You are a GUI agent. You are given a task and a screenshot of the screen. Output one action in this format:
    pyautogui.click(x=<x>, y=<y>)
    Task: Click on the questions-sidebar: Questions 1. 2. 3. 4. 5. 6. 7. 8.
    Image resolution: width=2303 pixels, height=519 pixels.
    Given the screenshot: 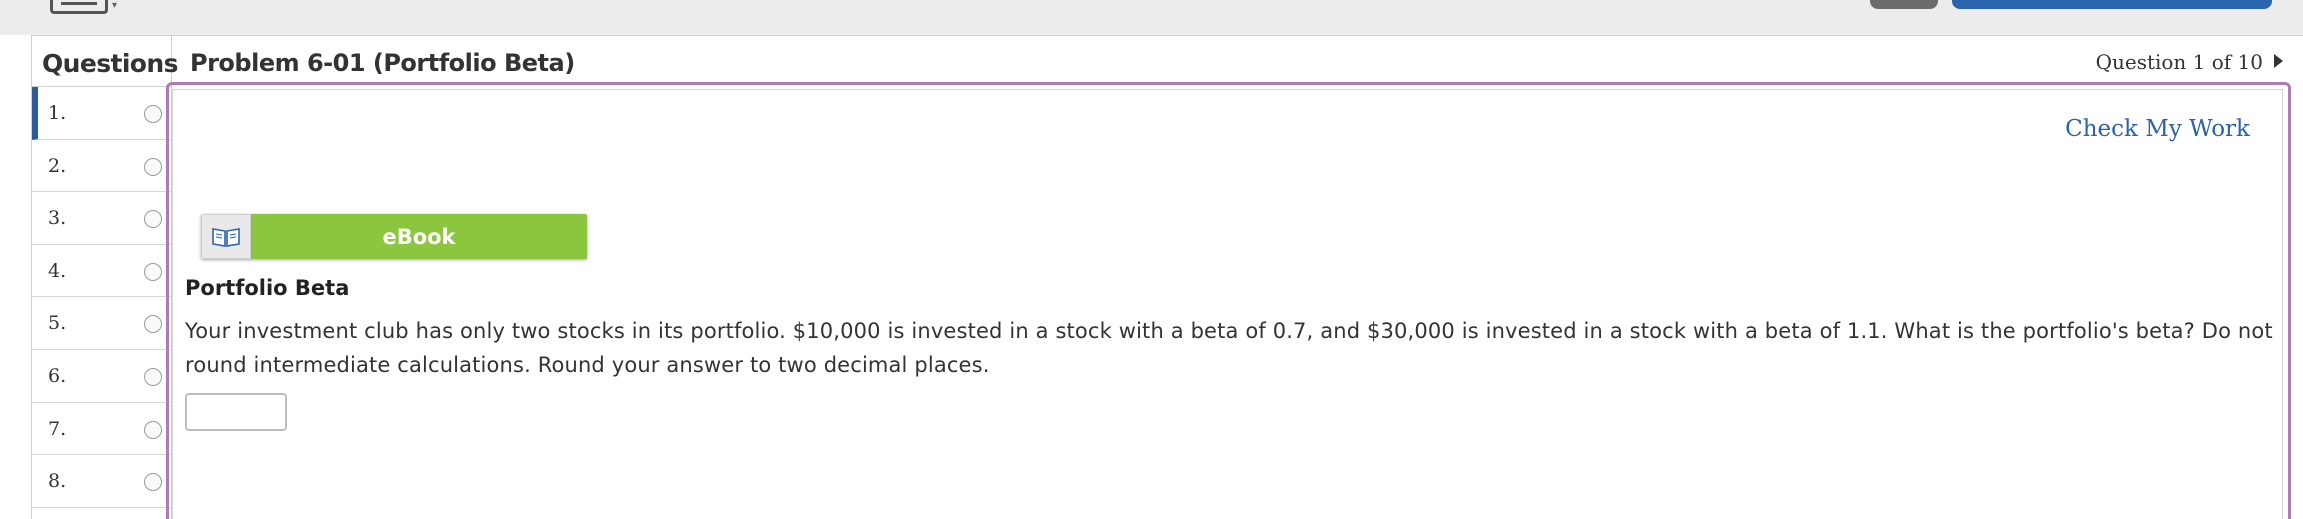 What is the action you would take?
    pyautogui.click(x=104, y=277)
    